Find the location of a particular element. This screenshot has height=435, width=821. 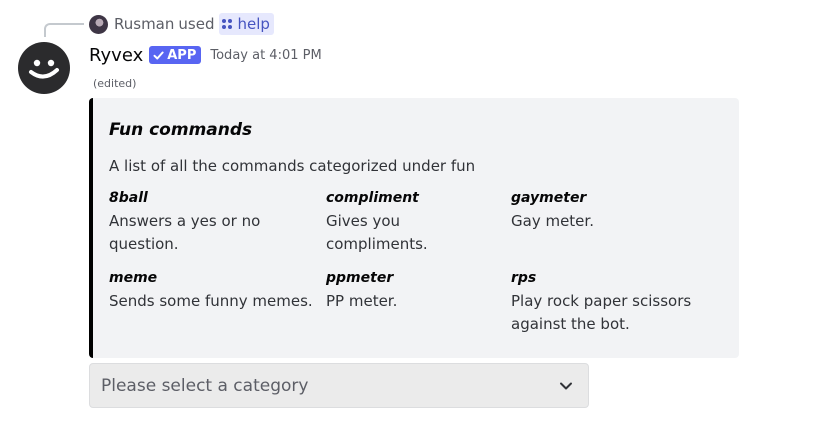

select-placeholder: Please select a category is located at coordinates (205, 386).